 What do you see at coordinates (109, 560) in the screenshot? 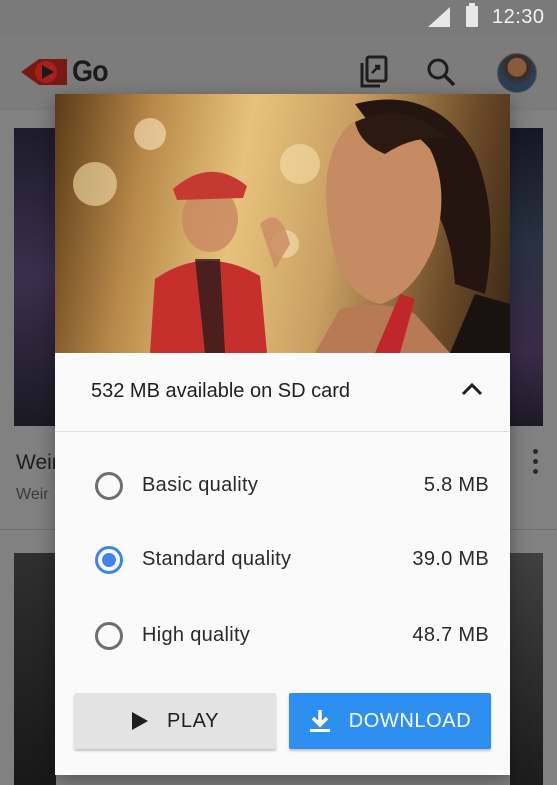
I see `radio-button-selected` at bounding box center [109, 560].